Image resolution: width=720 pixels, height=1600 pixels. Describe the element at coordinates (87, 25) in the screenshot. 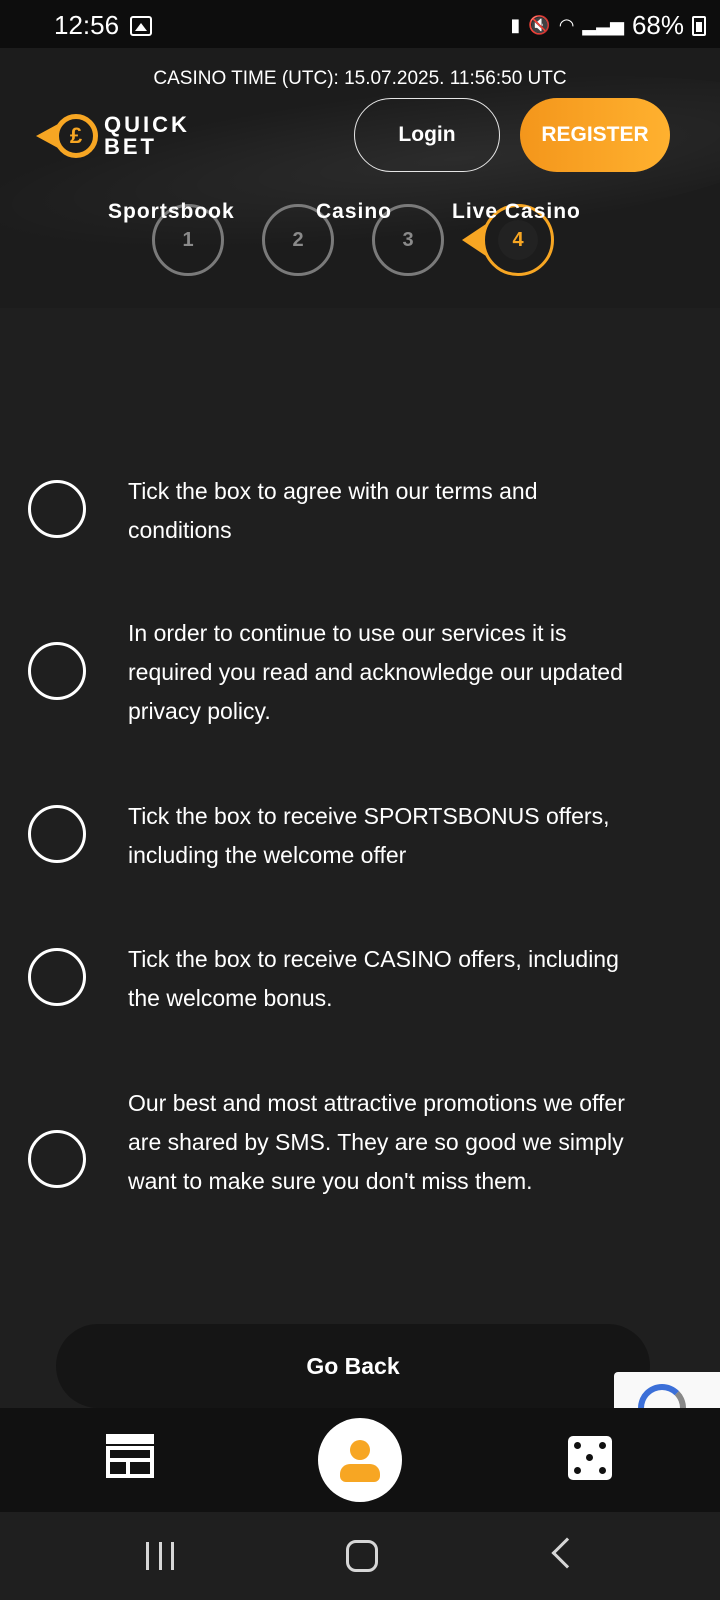

I see `status-time: 12:56` at that location.